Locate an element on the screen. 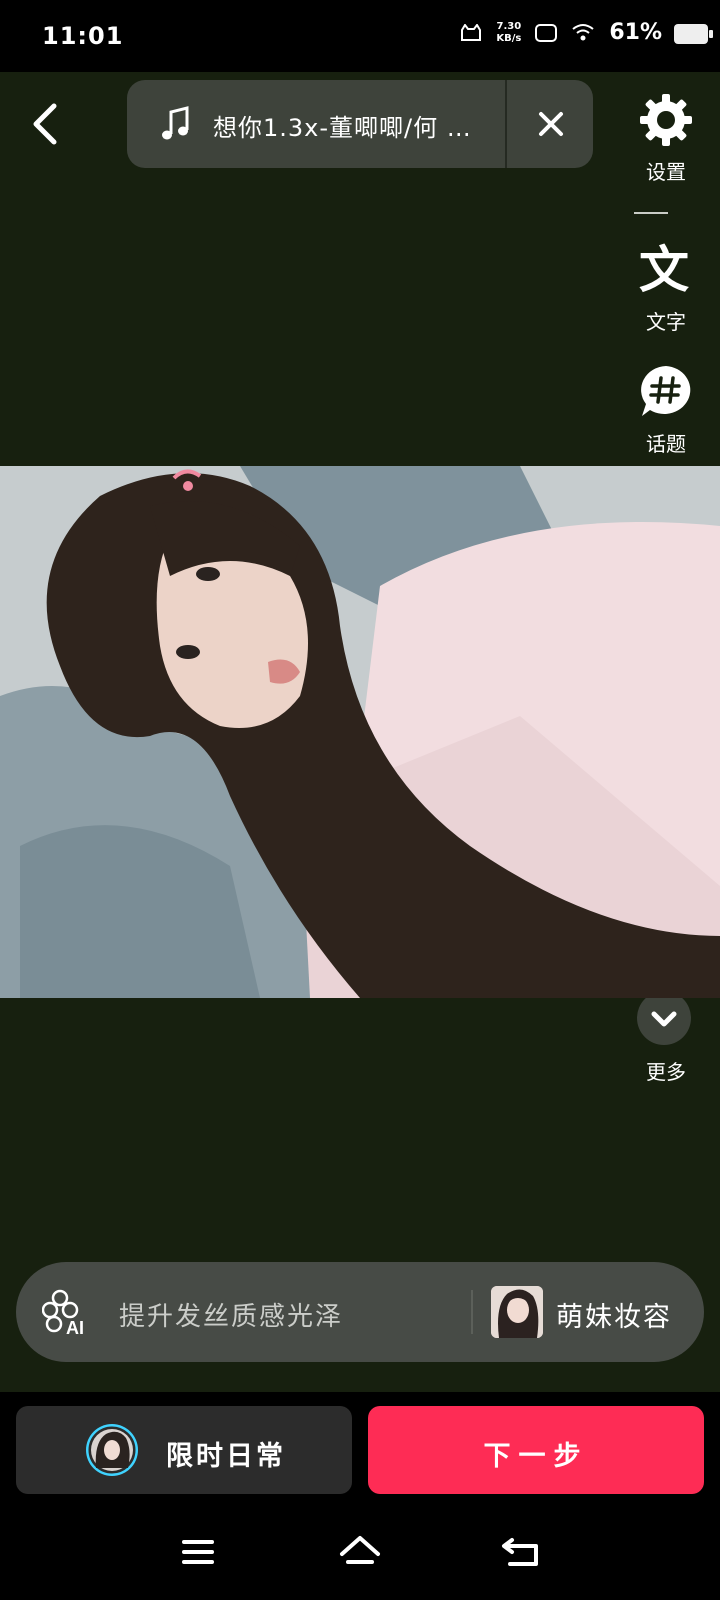 The image size is (720, 1600). hashtag-icon is located at coordinates (666, 391).